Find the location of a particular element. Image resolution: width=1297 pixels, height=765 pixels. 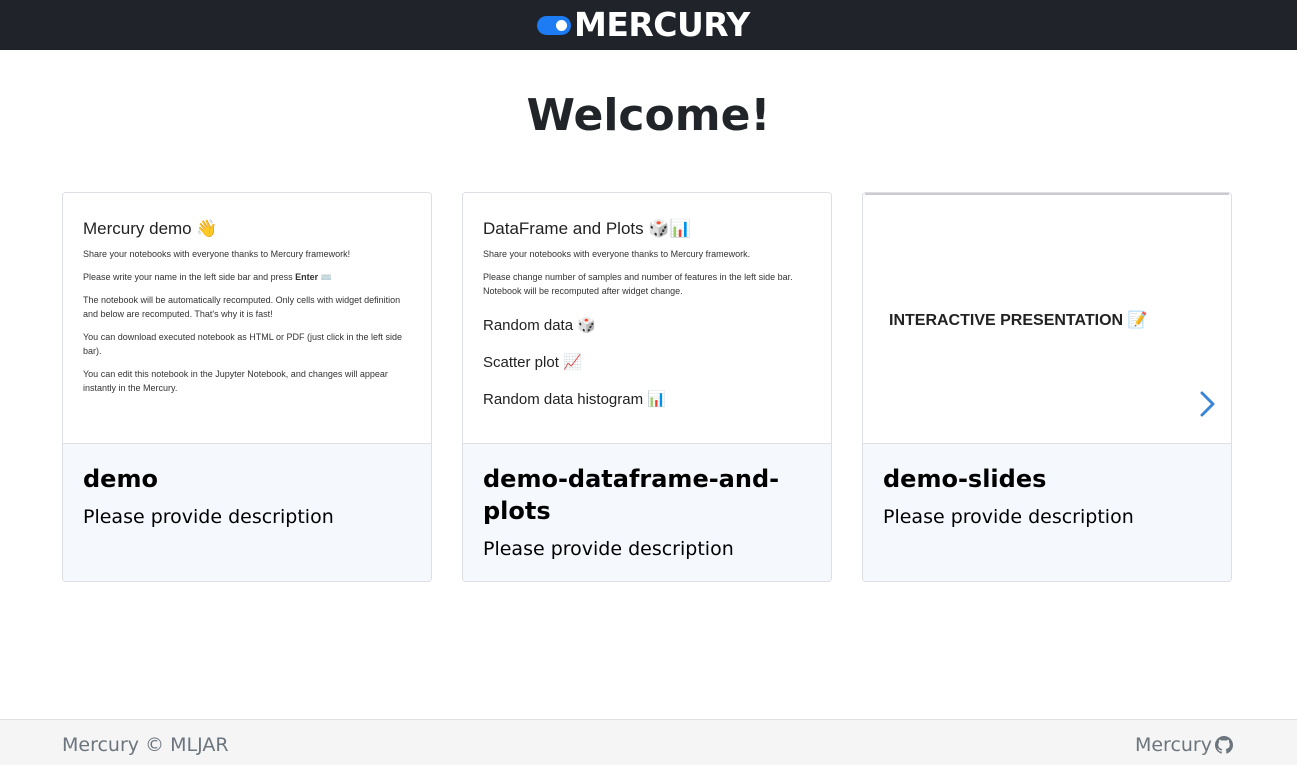

slide-title: INTERACTIVE PRESENTATION 📝 is located at coordinates (1018, 320).